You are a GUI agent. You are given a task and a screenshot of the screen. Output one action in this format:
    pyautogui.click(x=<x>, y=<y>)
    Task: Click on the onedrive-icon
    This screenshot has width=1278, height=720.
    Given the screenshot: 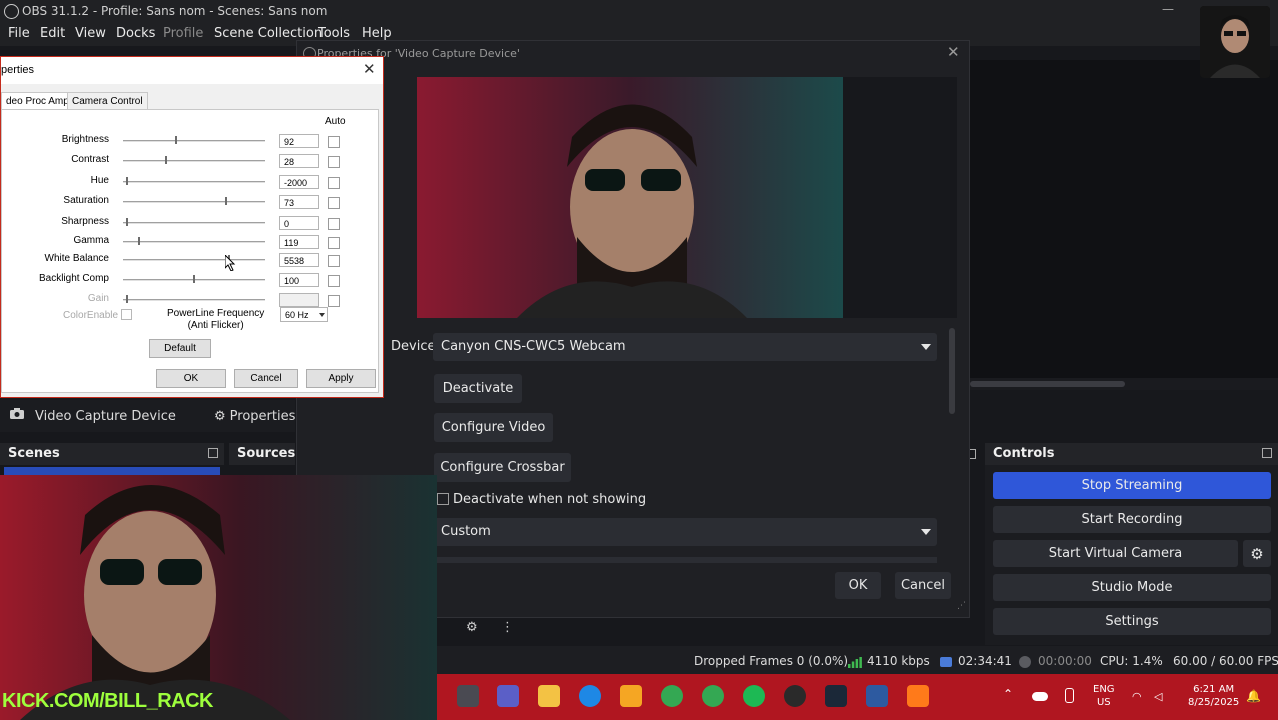 What is the action you would take?
    pyautogui.click(x=1040, y=696)
    